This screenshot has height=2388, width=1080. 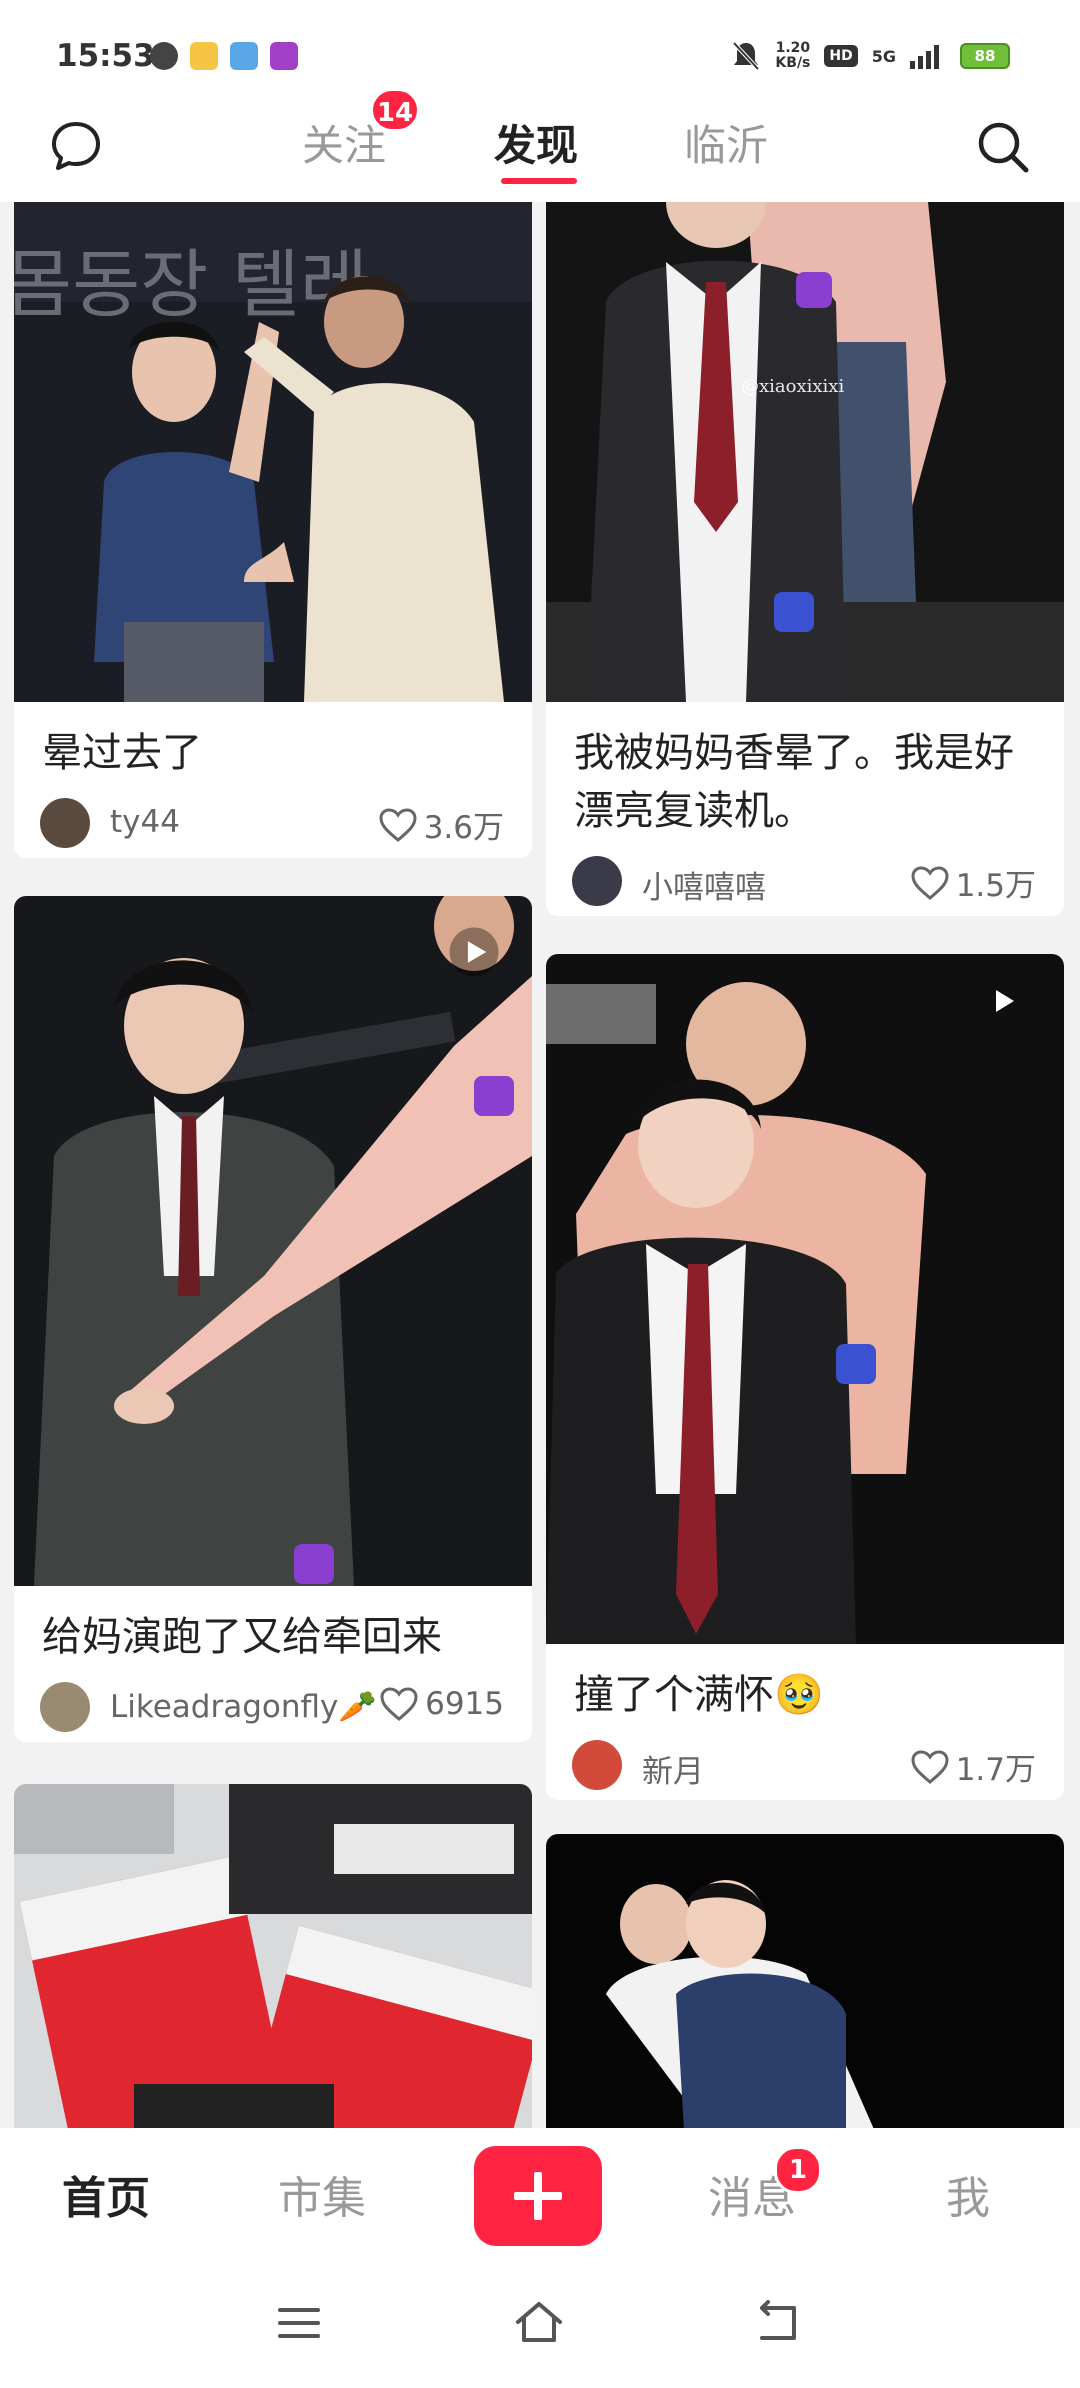 I want to click on plus-icon-vertical, so click(x=538, y=2196).